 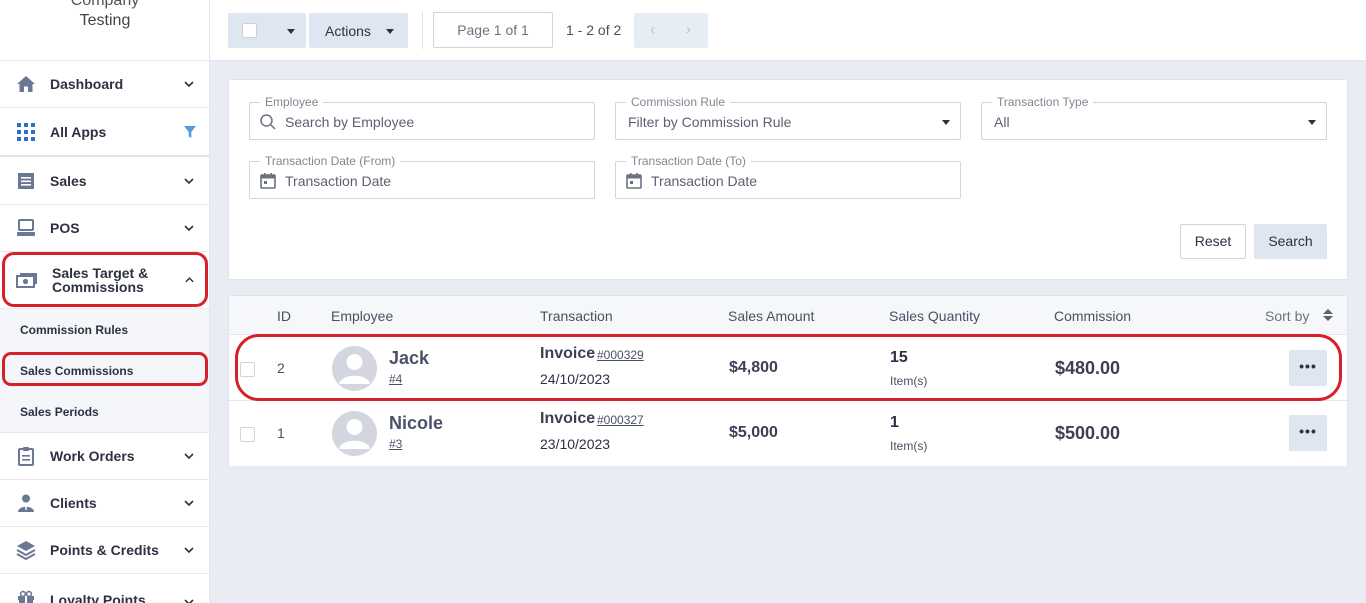 I want to click on submenu-item-commission-rules: Commission Rules, so click(x=74, y=330).